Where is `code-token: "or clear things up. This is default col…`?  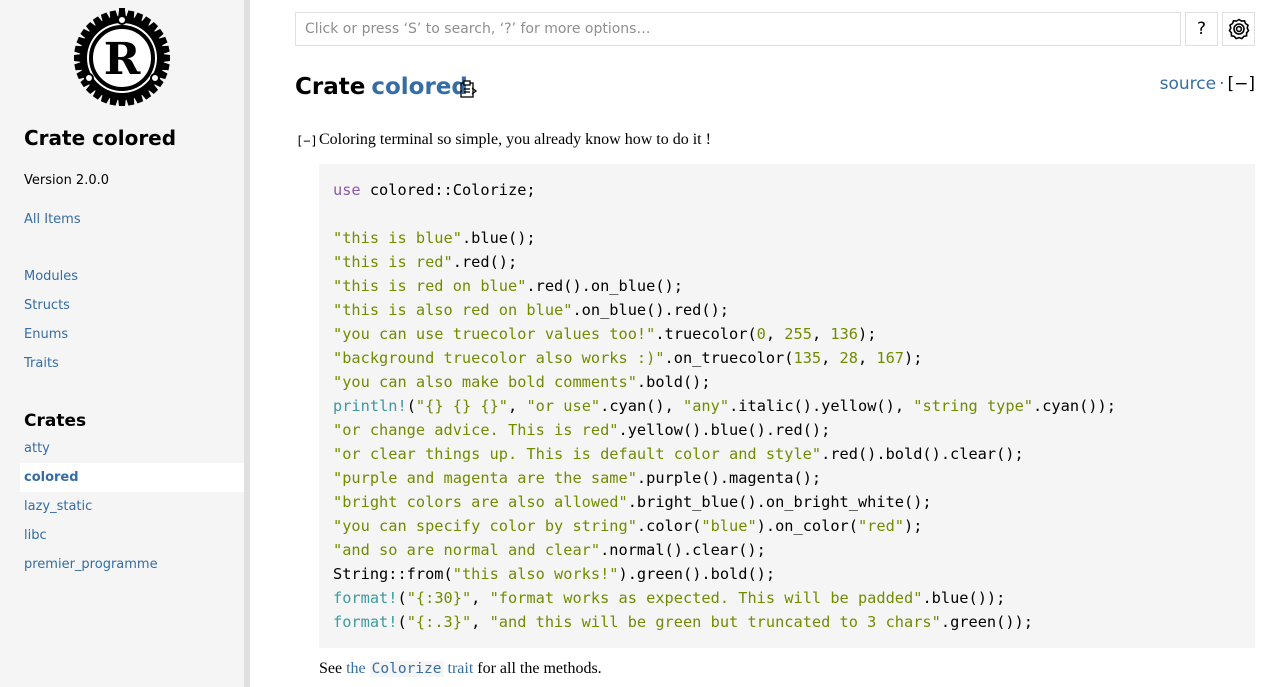 code-token: "or clear things up. This is default col… is located at coordinates (577, 454).